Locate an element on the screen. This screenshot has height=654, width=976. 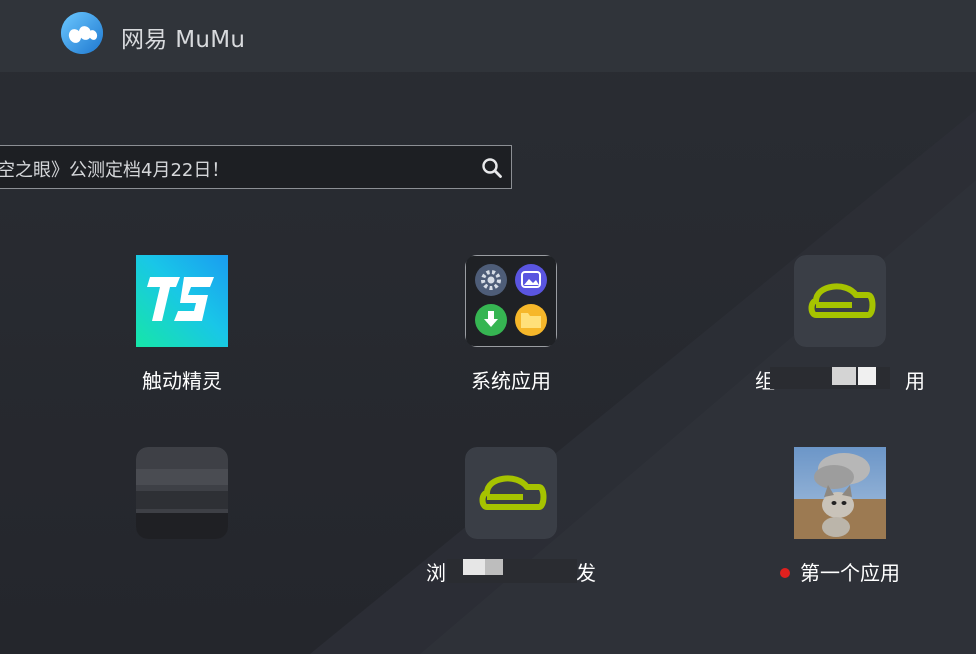
title-bar: 网易 MuMu is located at coordinates (488, 36).